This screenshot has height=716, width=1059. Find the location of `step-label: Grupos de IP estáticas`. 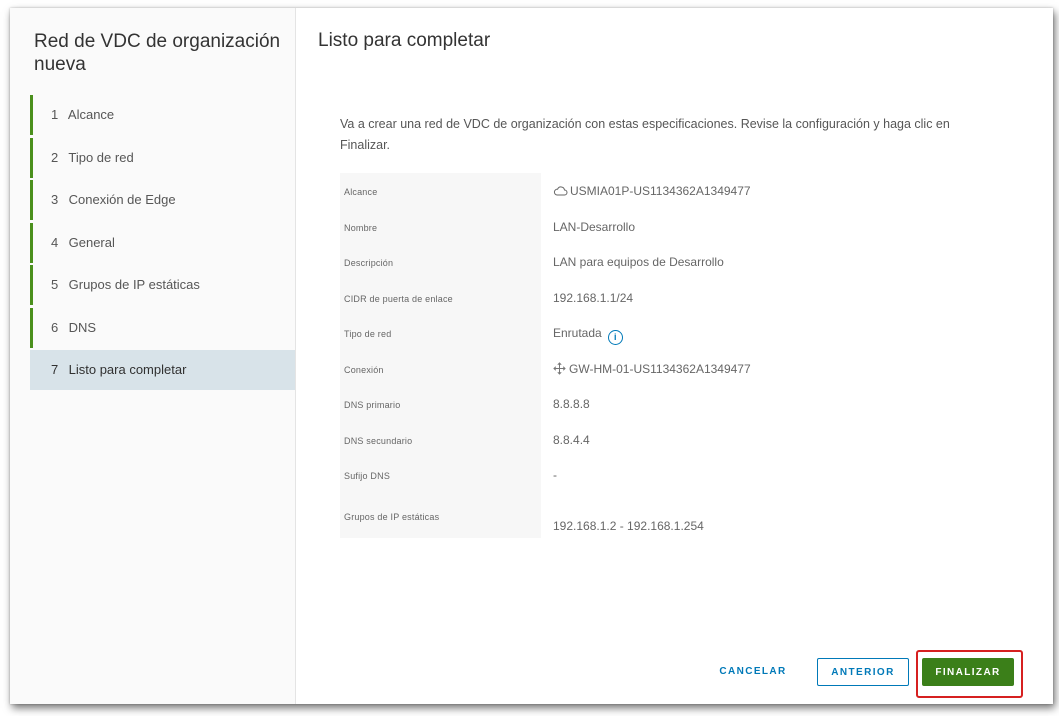

step-label: Grupos de IP estáticas is located at coordinates (134, 284).